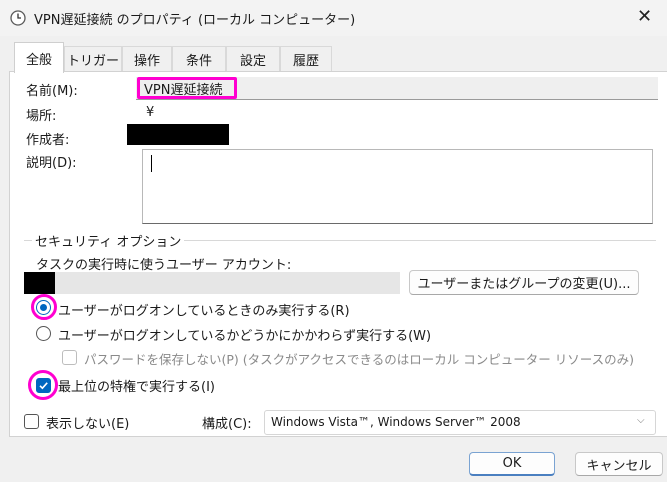 The width and height of the screenshot is (667, 482). I want to click on description-label: 説明(D):, so click(51, 163).